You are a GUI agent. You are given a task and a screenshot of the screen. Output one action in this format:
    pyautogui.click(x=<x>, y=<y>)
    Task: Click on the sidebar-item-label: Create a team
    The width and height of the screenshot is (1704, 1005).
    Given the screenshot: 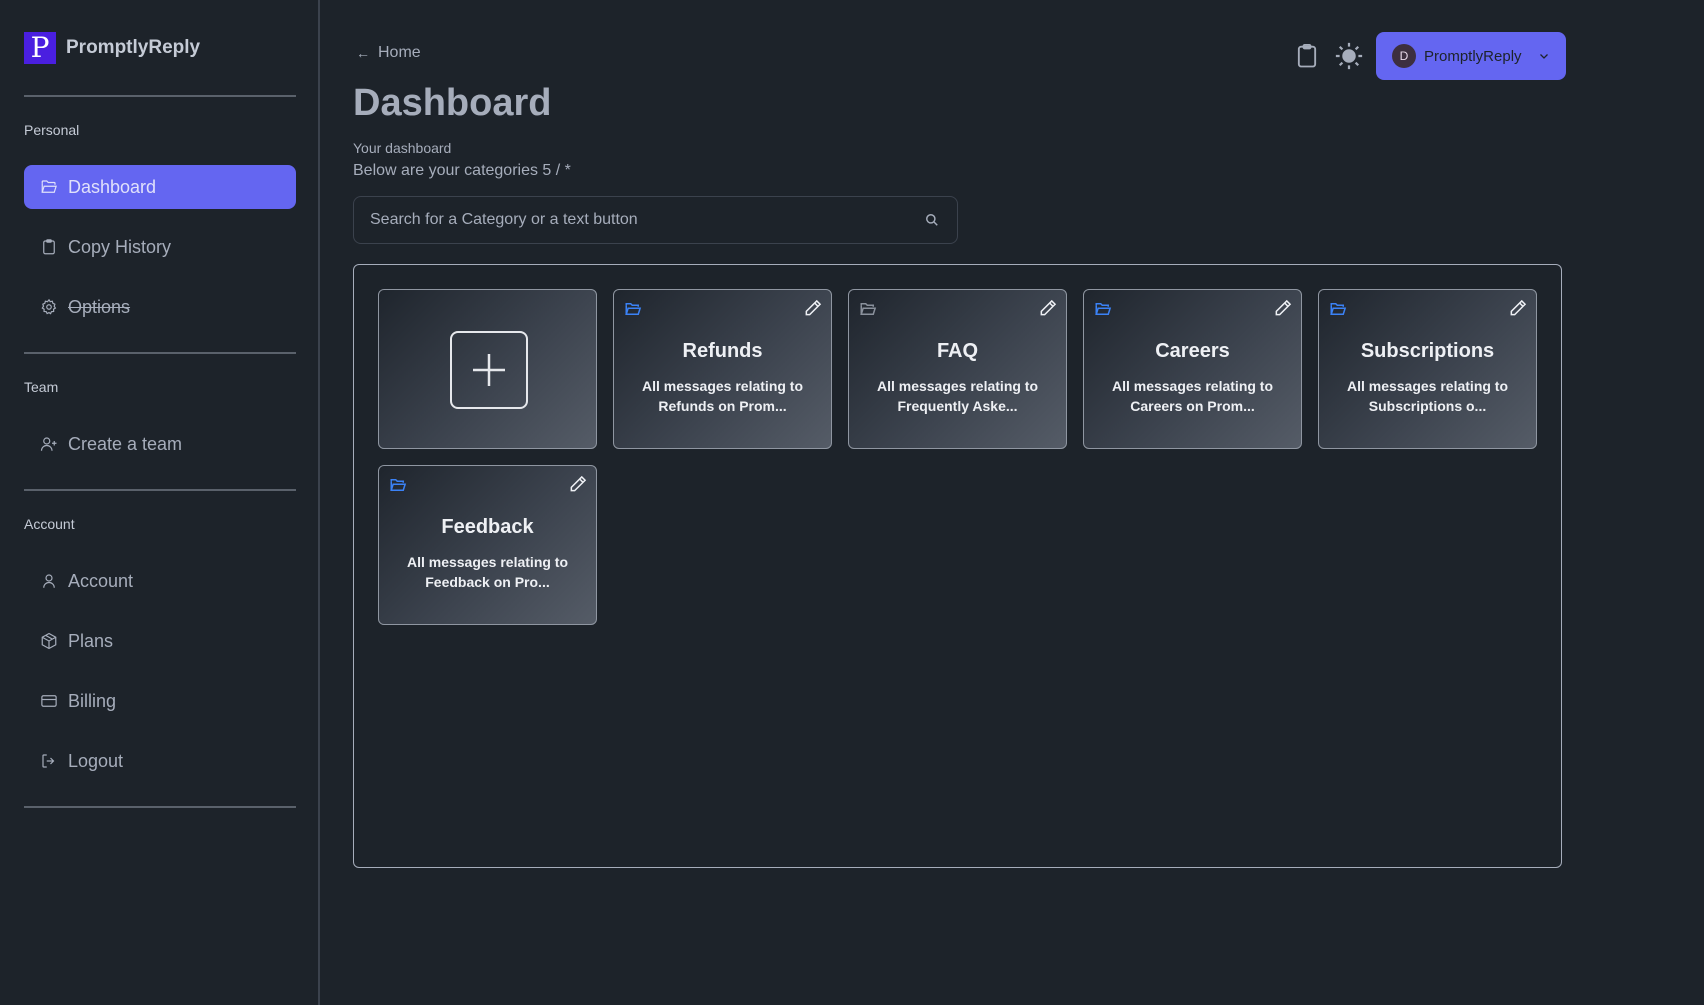 What is the action you would take?
    pyautogui.click(x=125, y=443)
    